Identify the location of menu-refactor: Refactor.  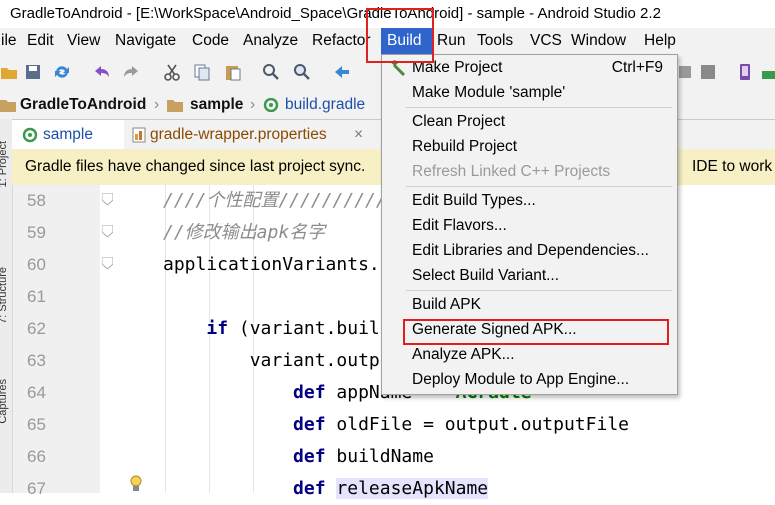
(341, 41).